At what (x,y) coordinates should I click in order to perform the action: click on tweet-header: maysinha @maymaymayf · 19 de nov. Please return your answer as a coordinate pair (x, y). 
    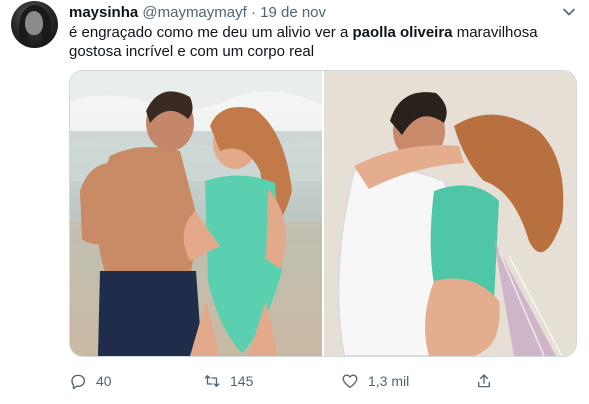
    Looking at the image, I should click on (197, 13).